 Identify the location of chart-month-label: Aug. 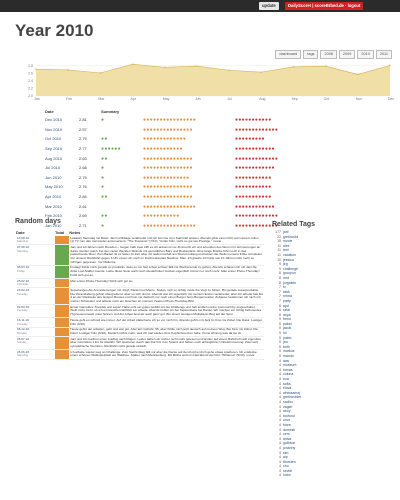
(262, 99).